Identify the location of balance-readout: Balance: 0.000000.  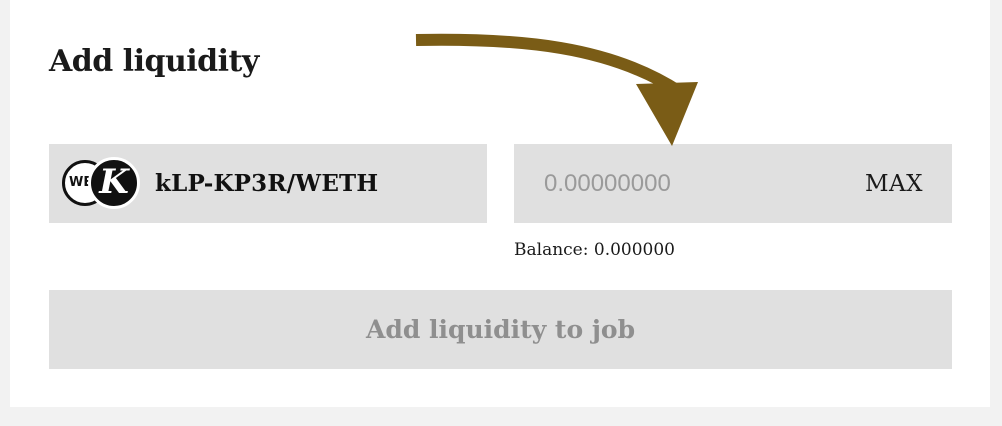
(594, 250).